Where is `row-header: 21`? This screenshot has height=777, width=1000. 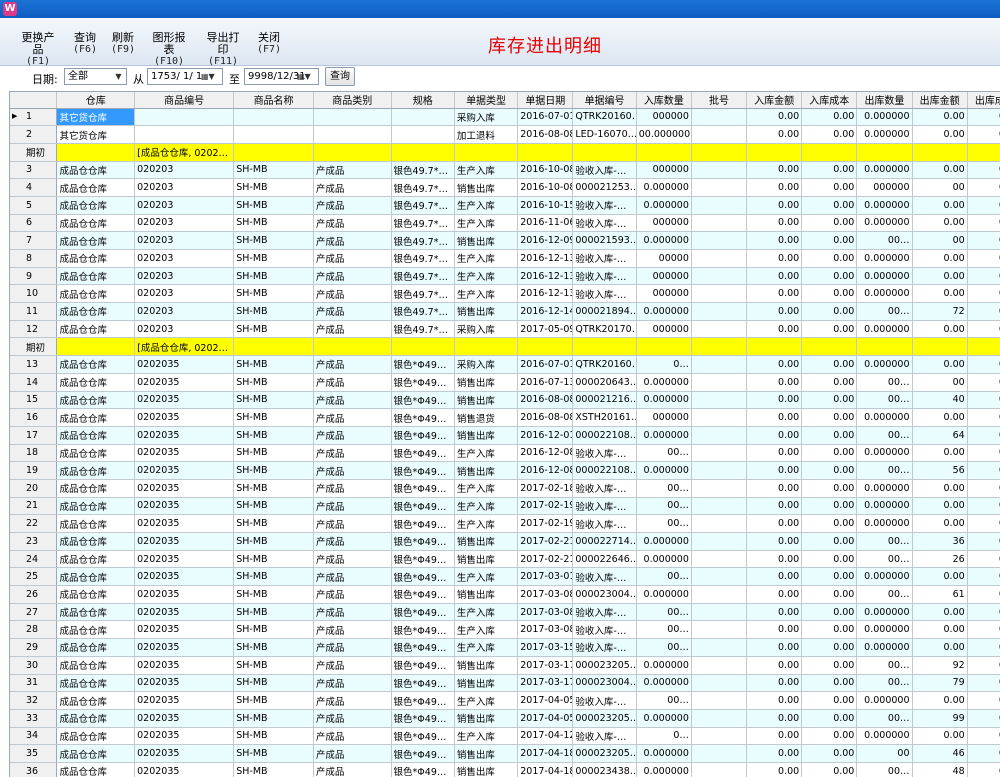
row-header: 21 is located at coordinates (34, 506).